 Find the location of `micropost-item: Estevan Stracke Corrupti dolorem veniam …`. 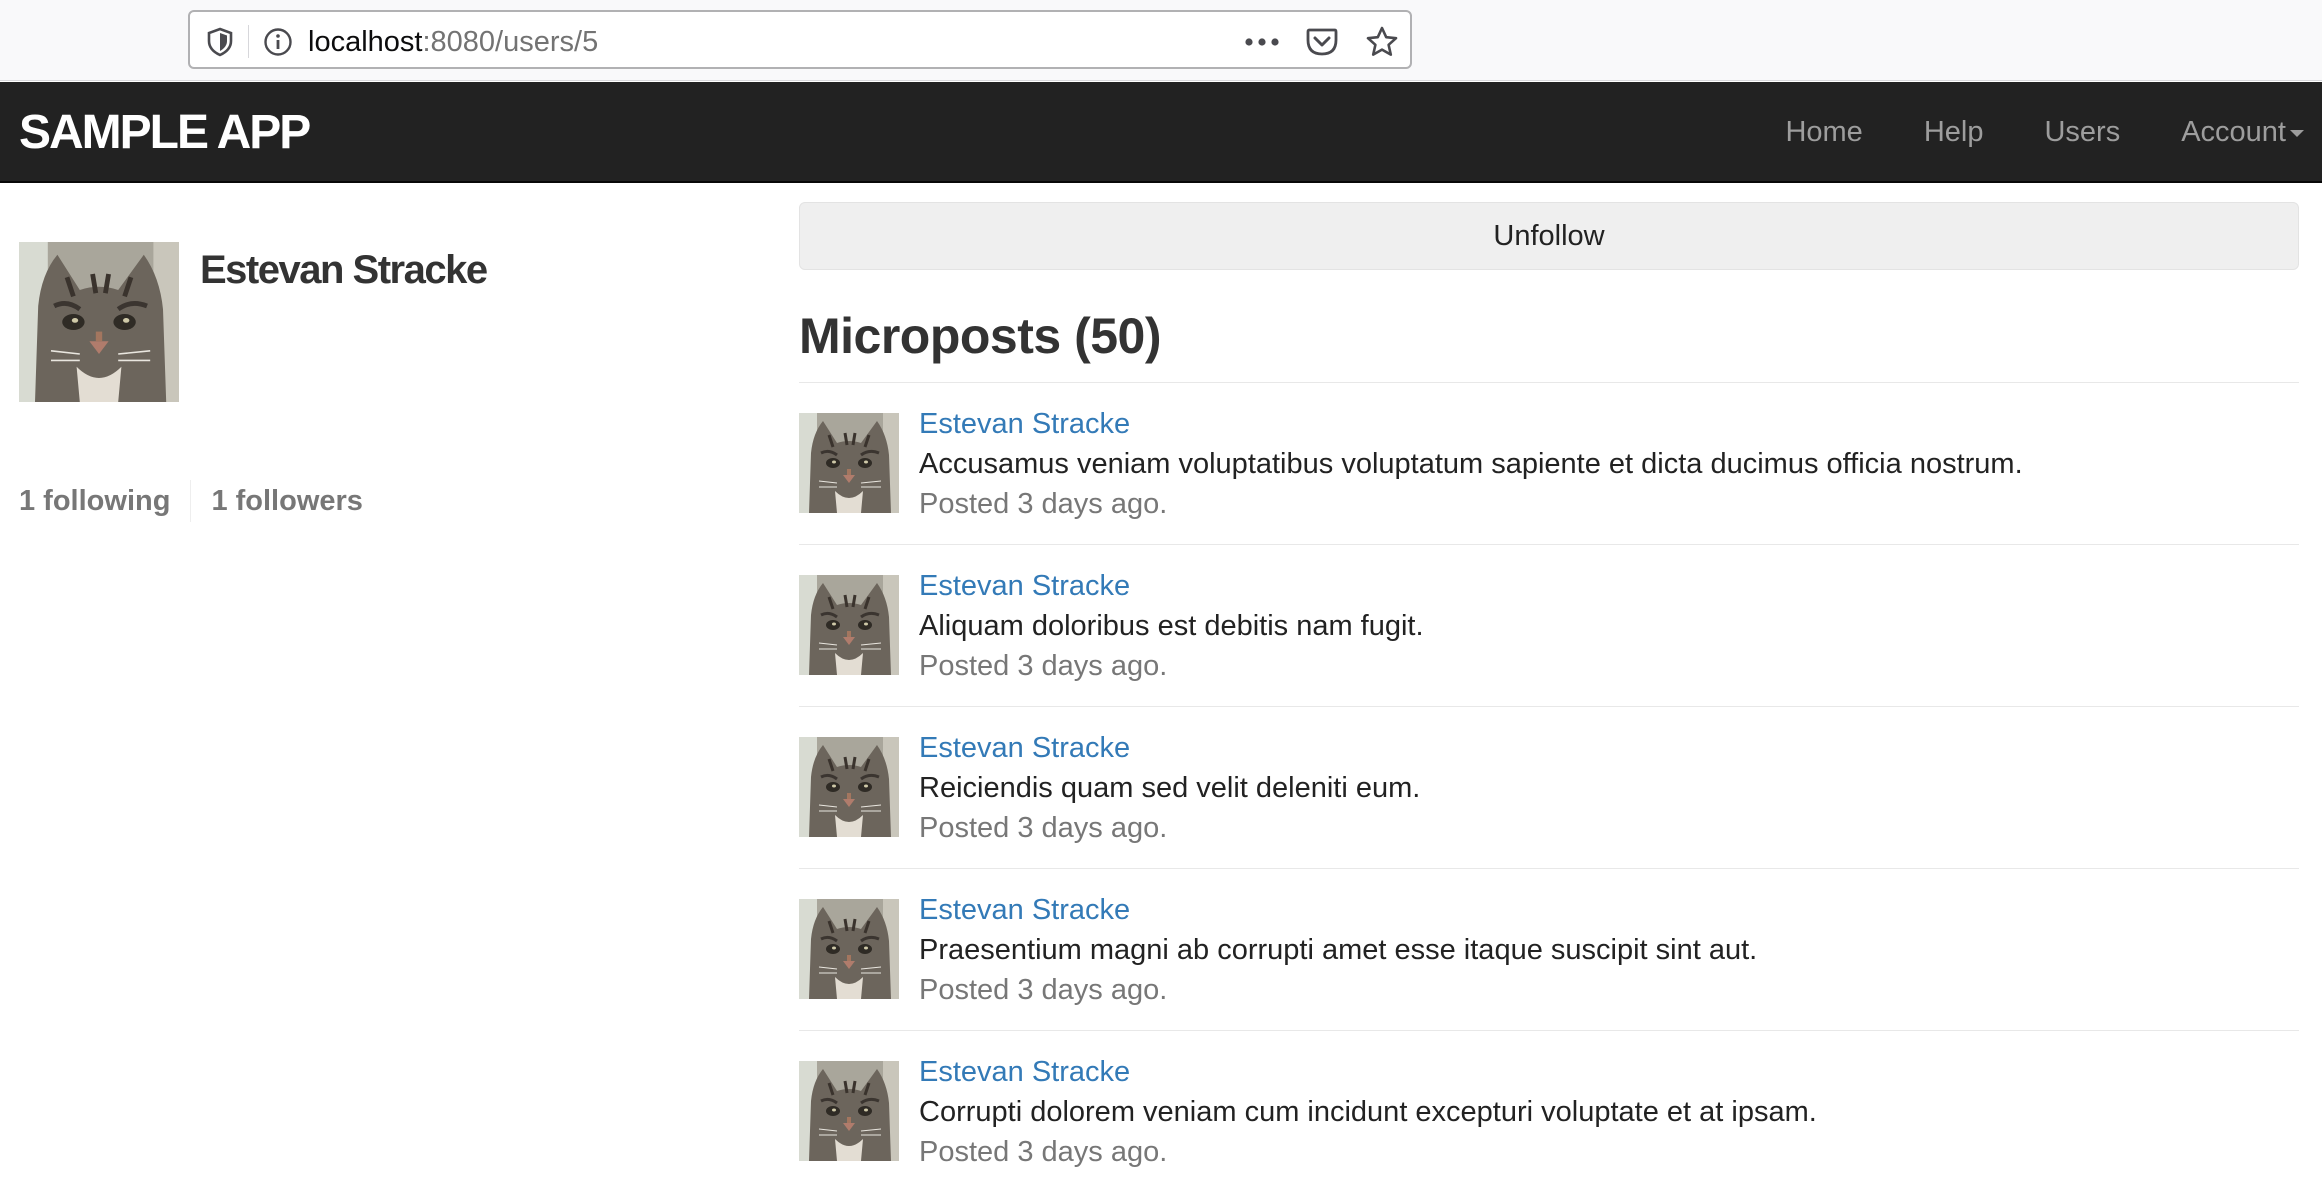

micropost-item: Estevan Stracke Corrupti dolorem veniam … is located at coordinates (1549, 1105).